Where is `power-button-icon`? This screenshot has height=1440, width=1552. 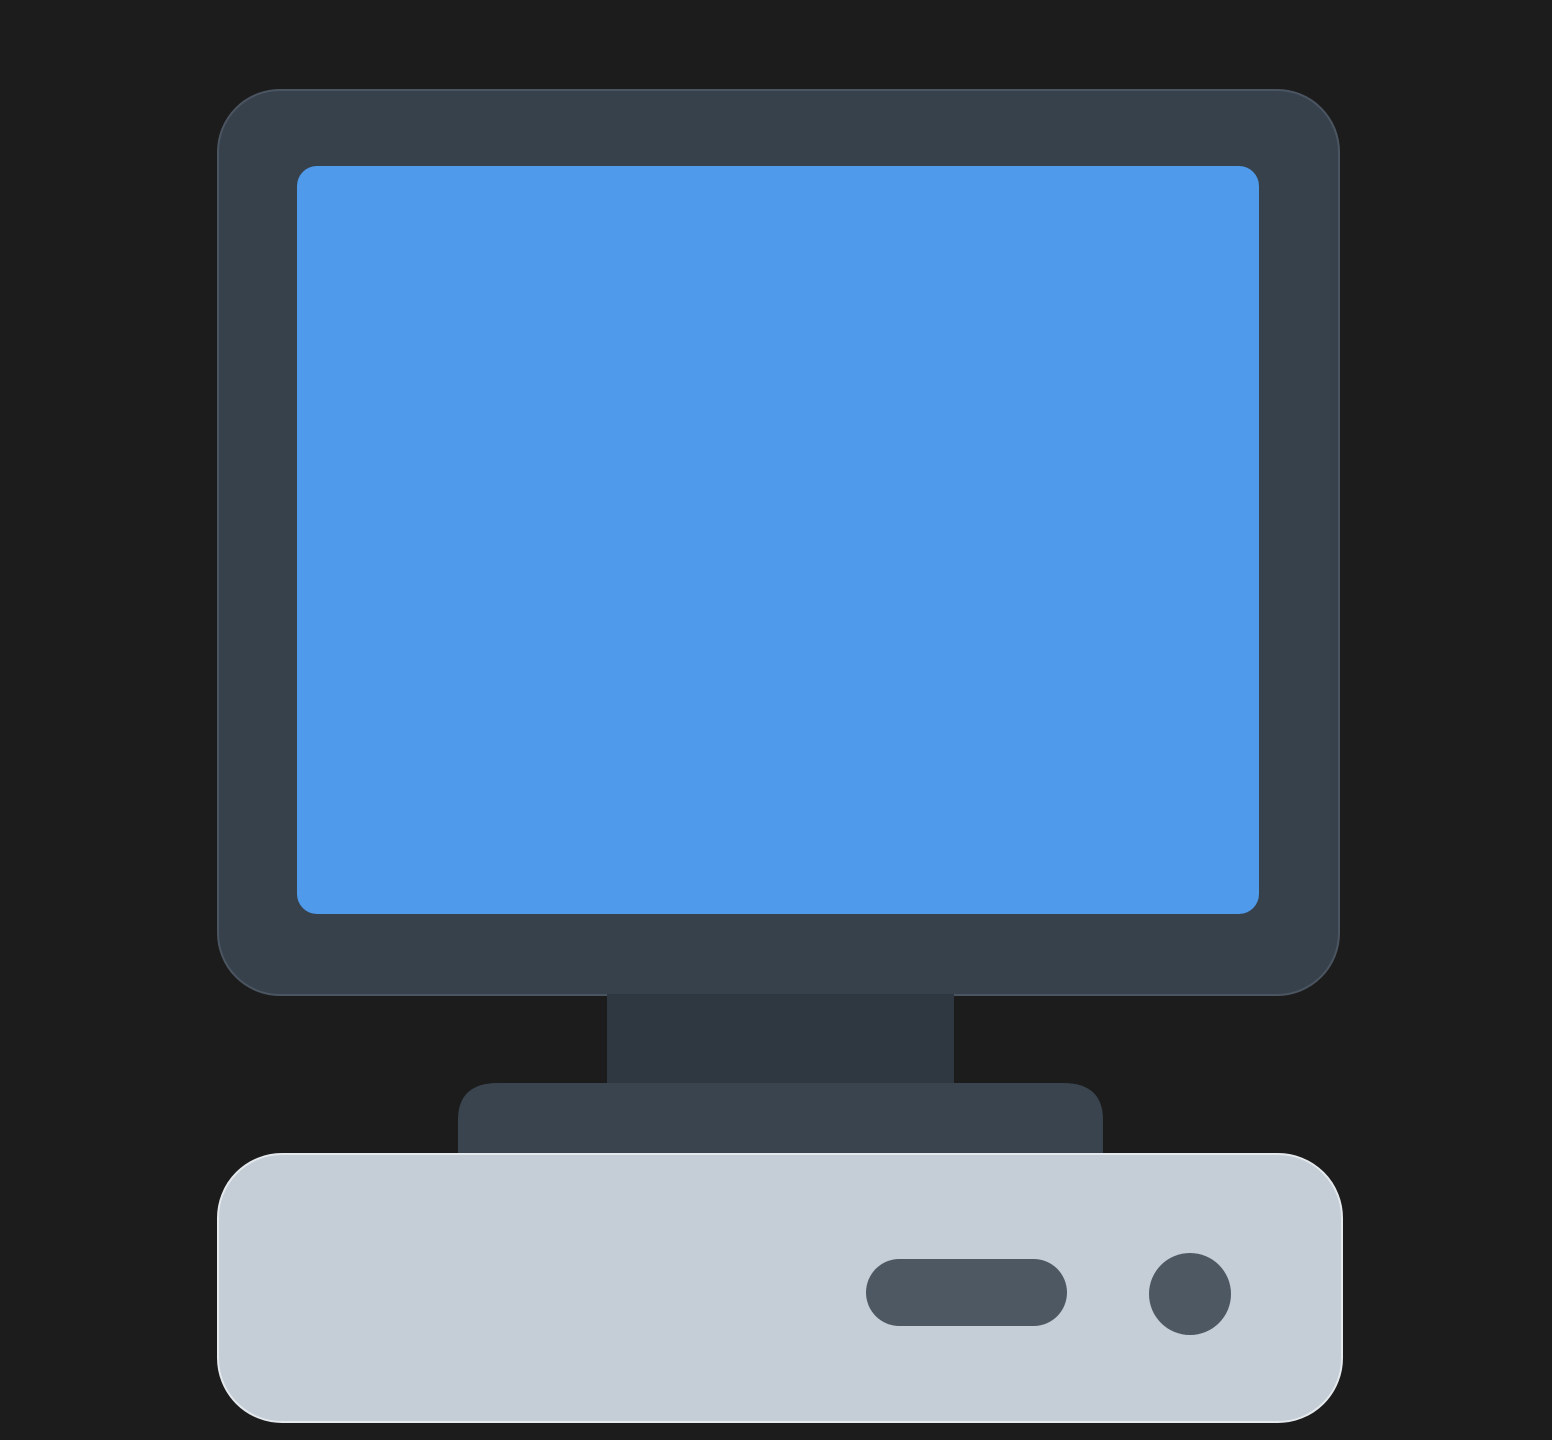 power-button-icon is located at coordinates (1190, 1294).